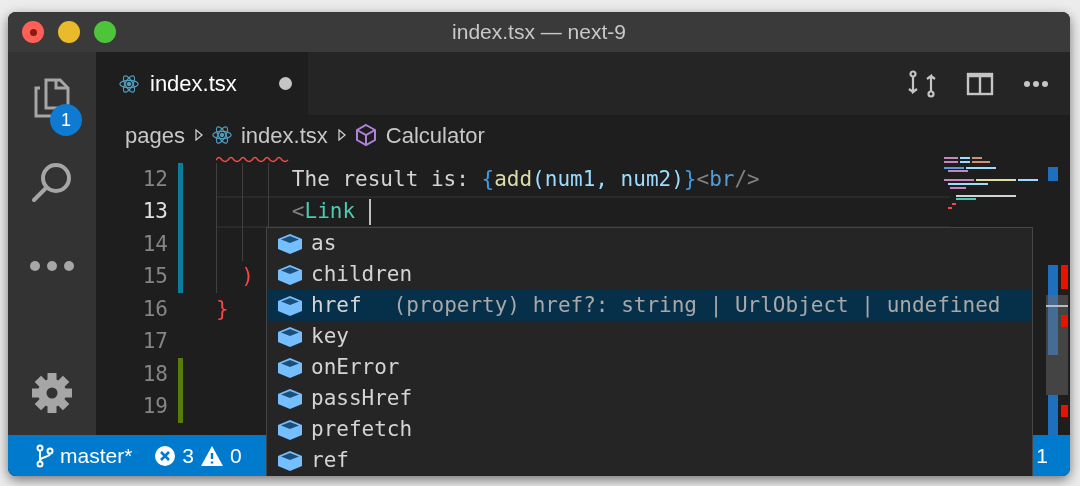 This screenshot has height=486, width=1080. I want to click on suggestion-item: children, so click(649, 274).